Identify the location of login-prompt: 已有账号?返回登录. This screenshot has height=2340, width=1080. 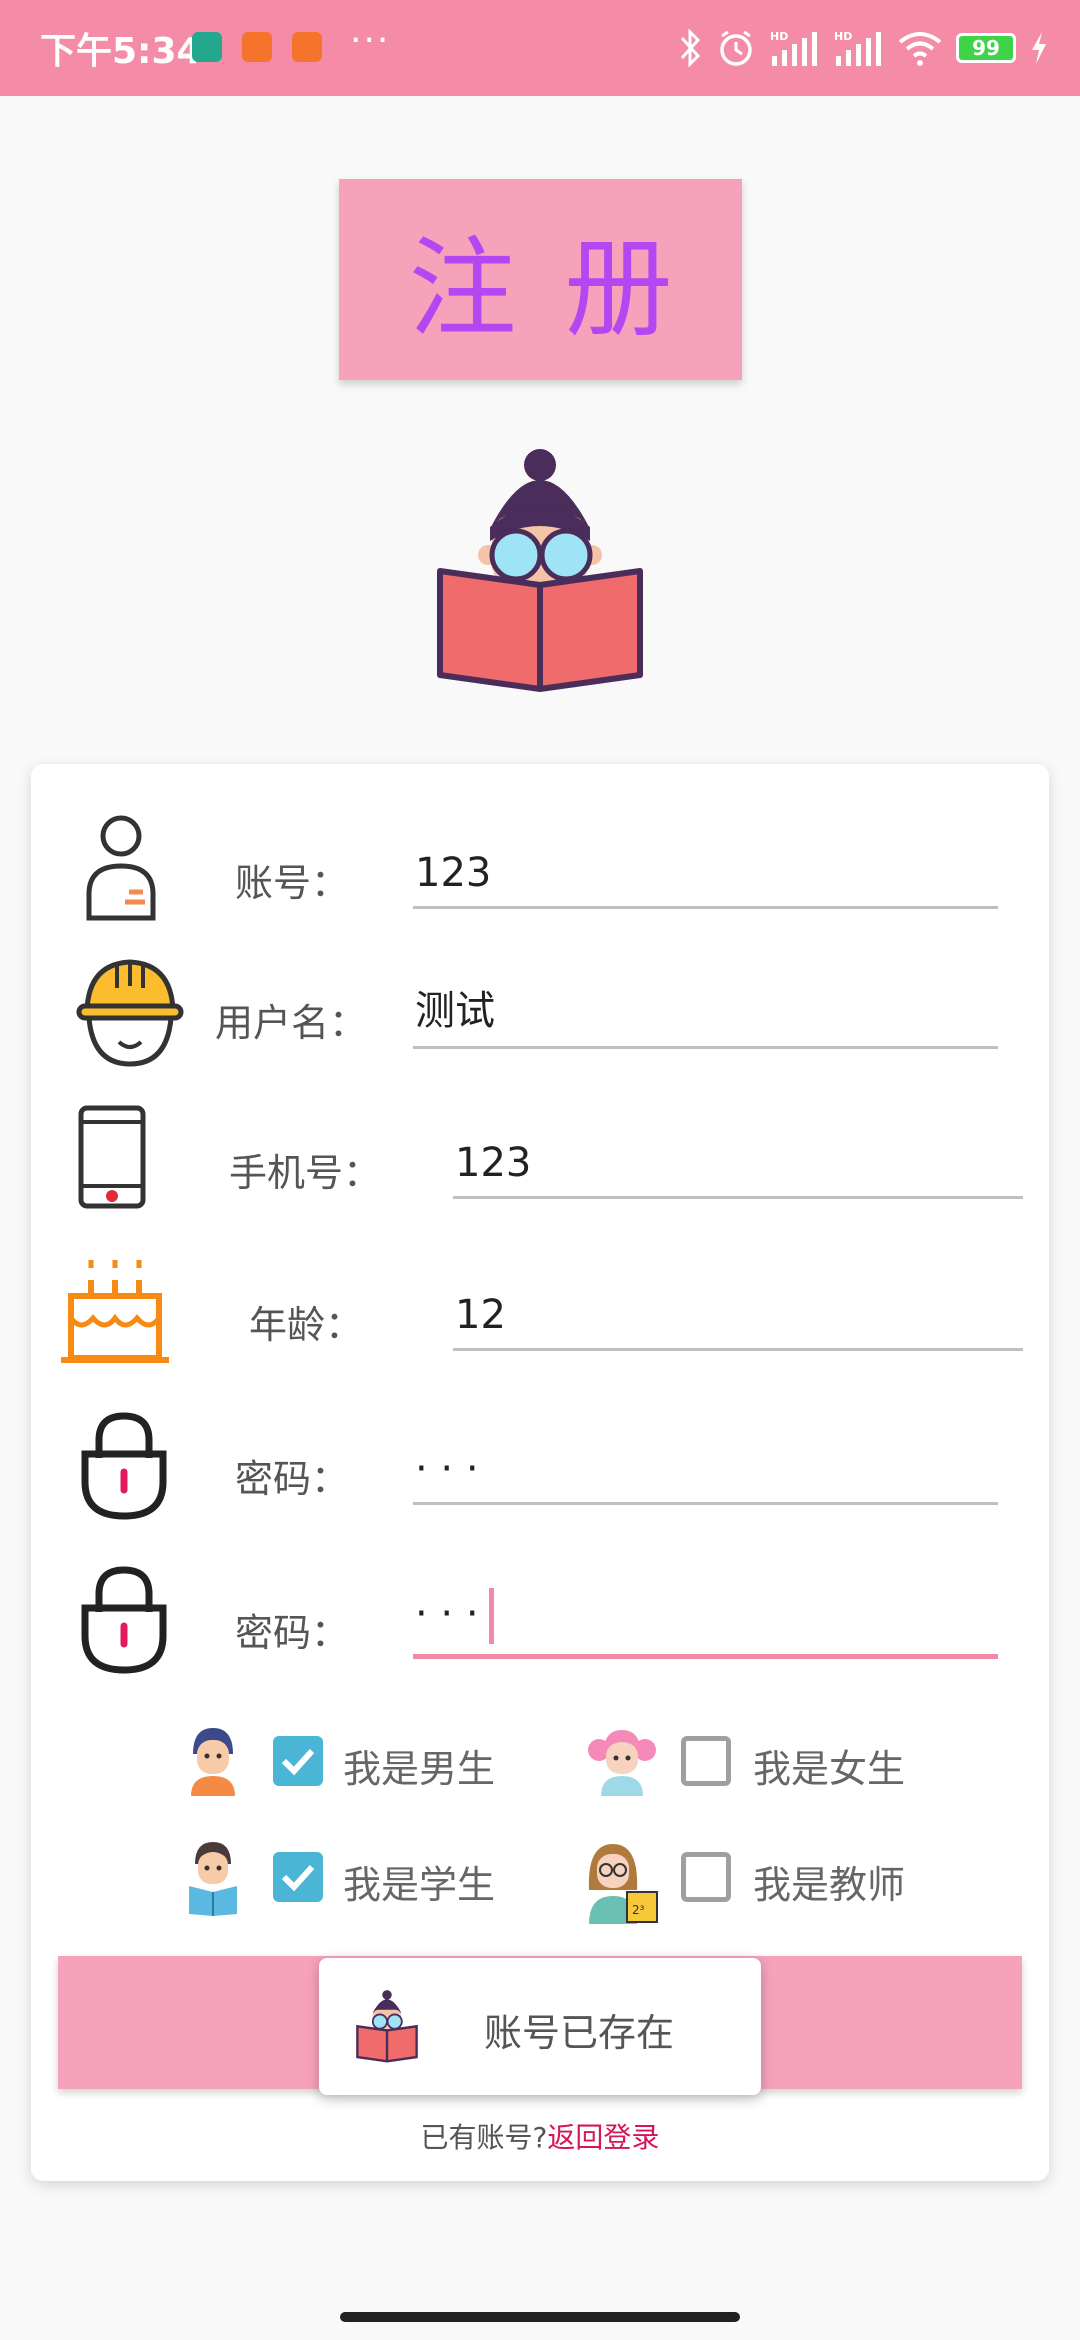
(540, 2136).